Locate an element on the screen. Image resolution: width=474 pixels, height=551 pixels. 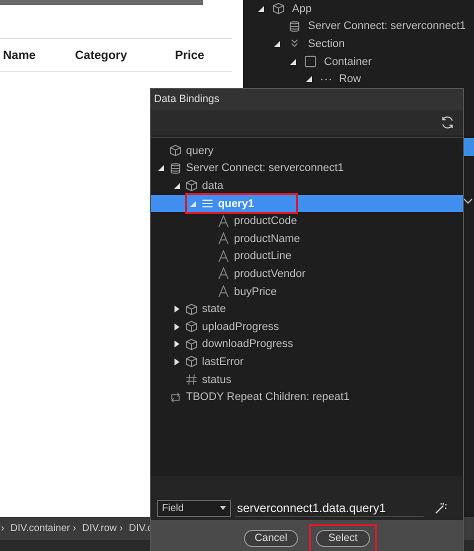
outline-item: Row is located at coordinates (350, 79).